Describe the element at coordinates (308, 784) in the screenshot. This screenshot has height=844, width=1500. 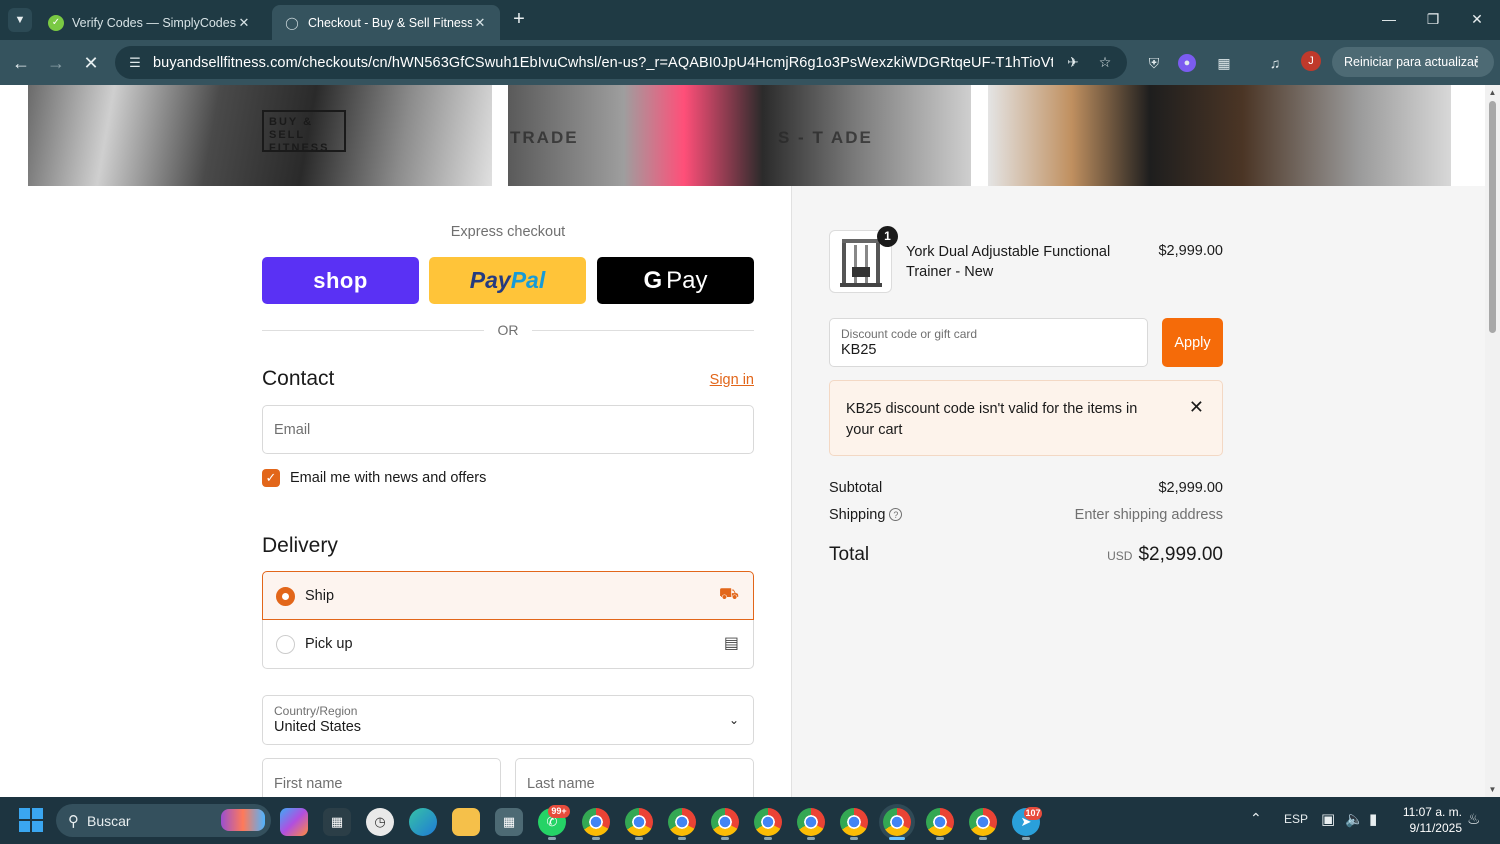
I see `first-name-placeholder: First name` at that location.